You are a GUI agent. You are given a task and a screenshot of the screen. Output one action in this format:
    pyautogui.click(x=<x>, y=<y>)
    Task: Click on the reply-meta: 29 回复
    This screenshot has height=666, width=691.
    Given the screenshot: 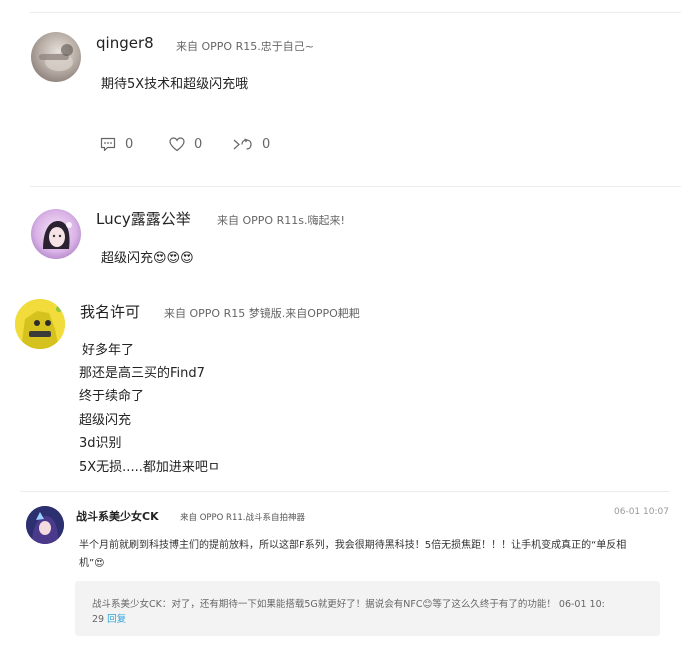 What is the action you would take?
    pyautogui.click(x=109, y=618)
    